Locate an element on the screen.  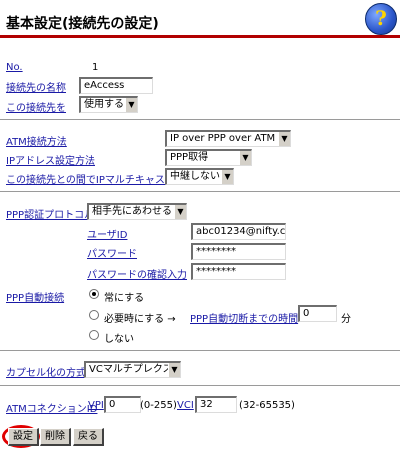
vpi-label: VPI is located at coordinates (96, 405).